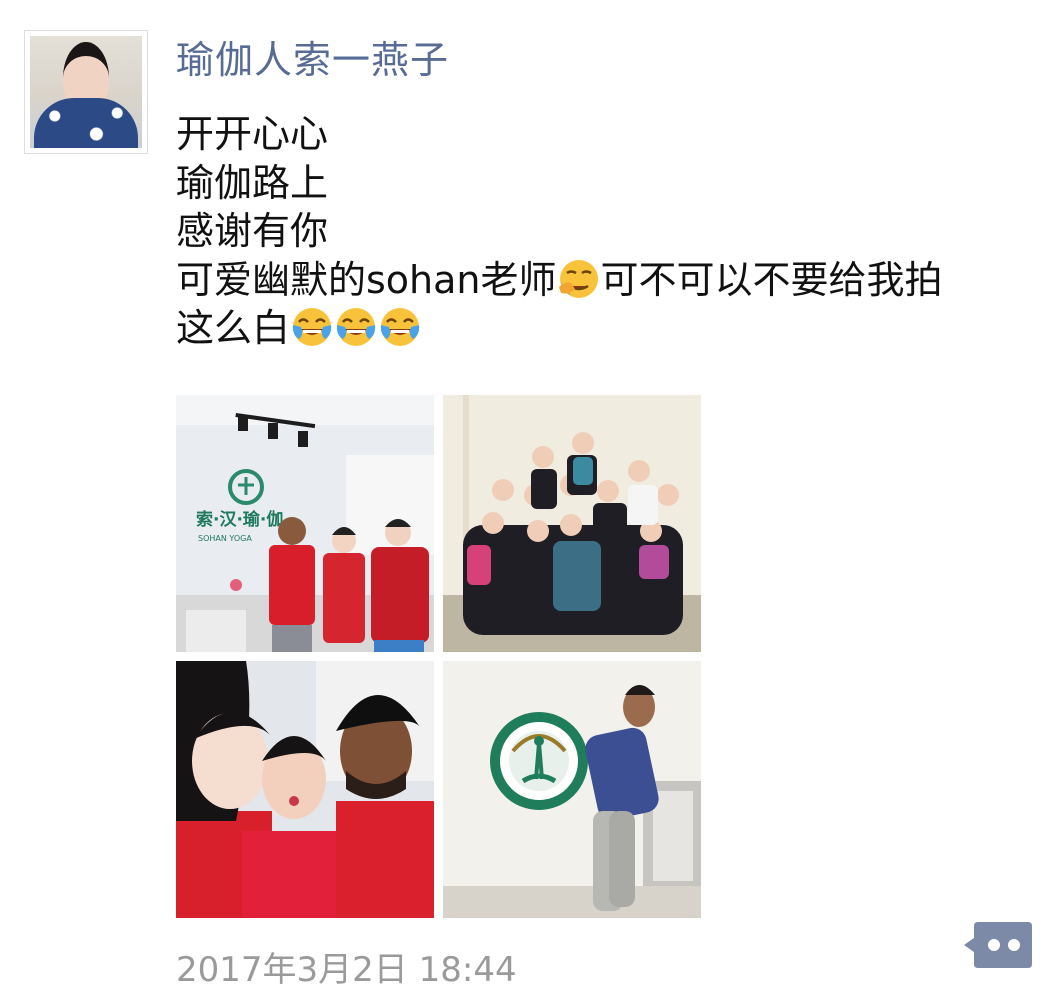 The height and width of the screenshot is (1007, 1043). Describe the element at coordinates (239, 519) in the screenshot. I see `studio-sign-text: 索·汉·瑜·伽` at that location.